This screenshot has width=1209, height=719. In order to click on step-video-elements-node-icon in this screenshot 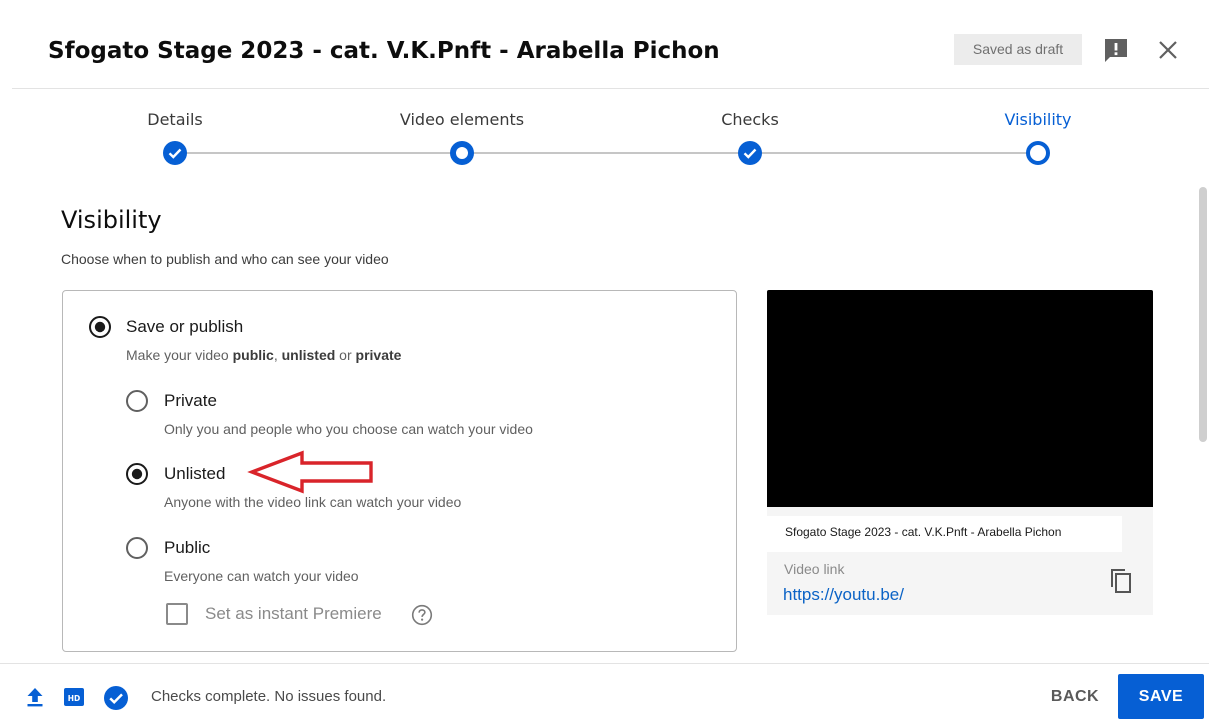, I will do `click(462, 153)`.